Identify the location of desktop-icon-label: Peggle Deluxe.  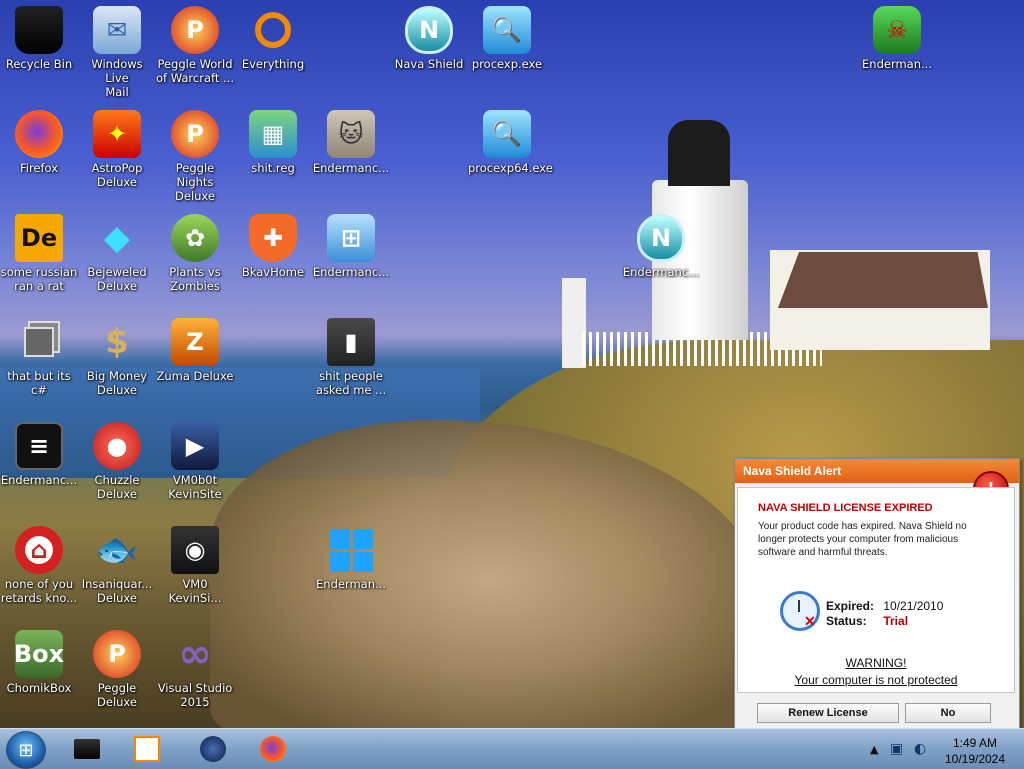
(117, 695).